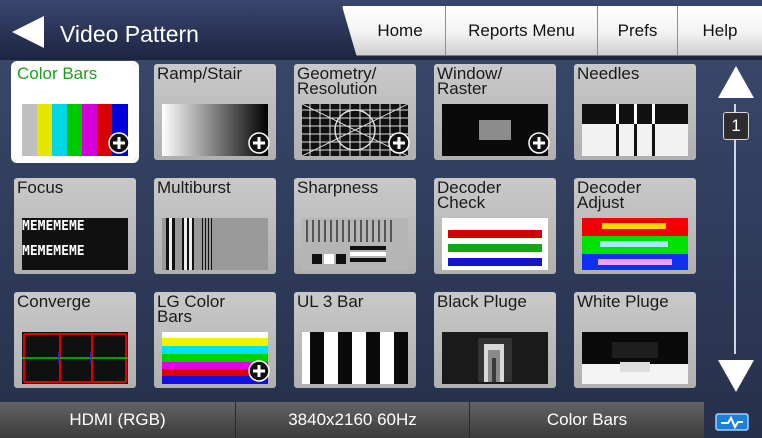 This screenshot has height=438, width=762. Describe the element at coordinates (635, 130) in the screenshot. I see `needles-thumbnail` at that location.